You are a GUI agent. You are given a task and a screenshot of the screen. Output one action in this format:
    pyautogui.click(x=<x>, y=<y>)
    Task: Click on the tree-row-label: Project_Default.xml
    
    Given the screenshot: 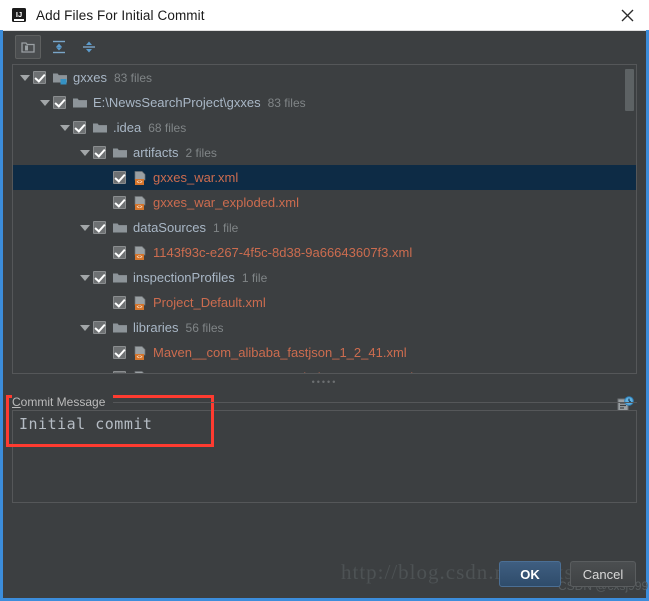 What is the action you would take?
    pyautogui.click(x=209, y=302)
    